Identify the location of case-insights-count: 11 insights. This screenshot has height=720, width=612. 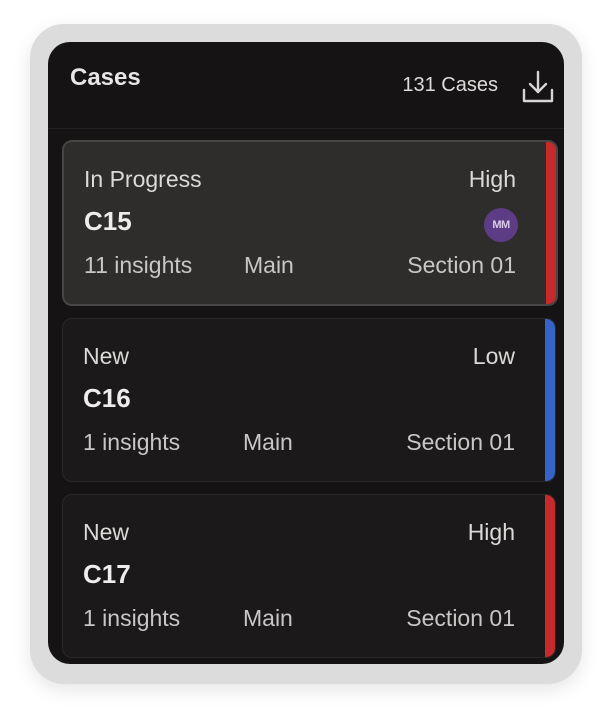
(138, 265).